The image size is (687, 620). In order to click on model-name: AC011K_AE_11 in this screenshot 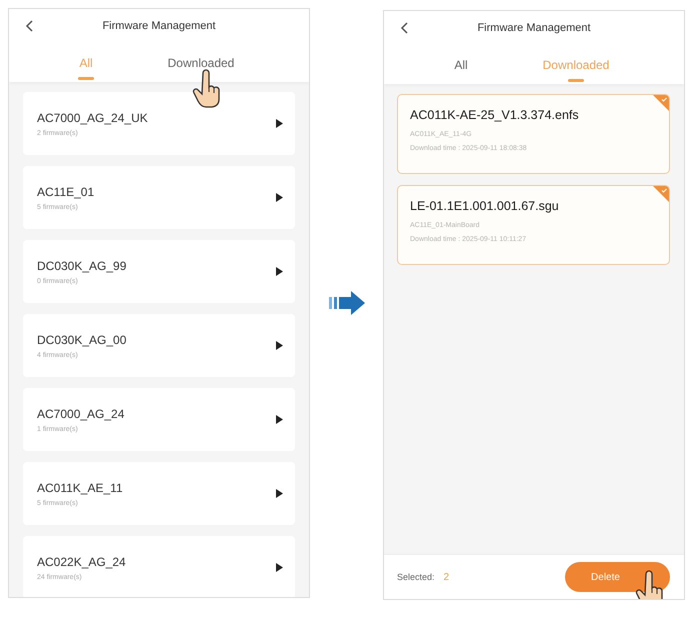, I will do `click(80, 487)`.